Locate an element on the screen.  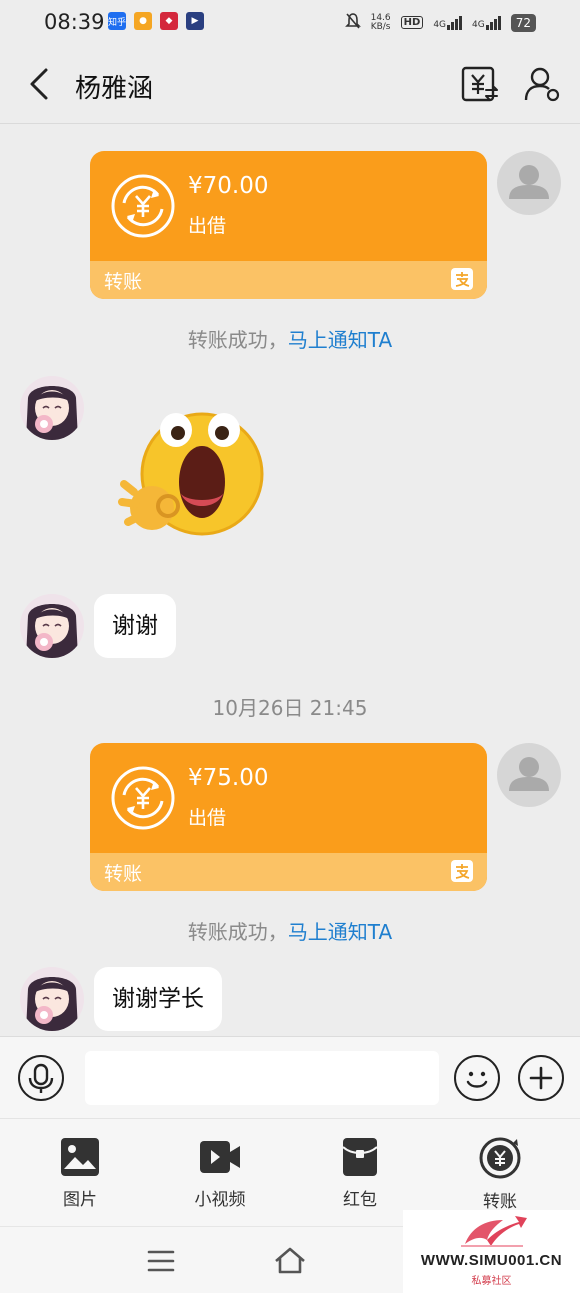
home-icon is located at coordinates (290, 1260).